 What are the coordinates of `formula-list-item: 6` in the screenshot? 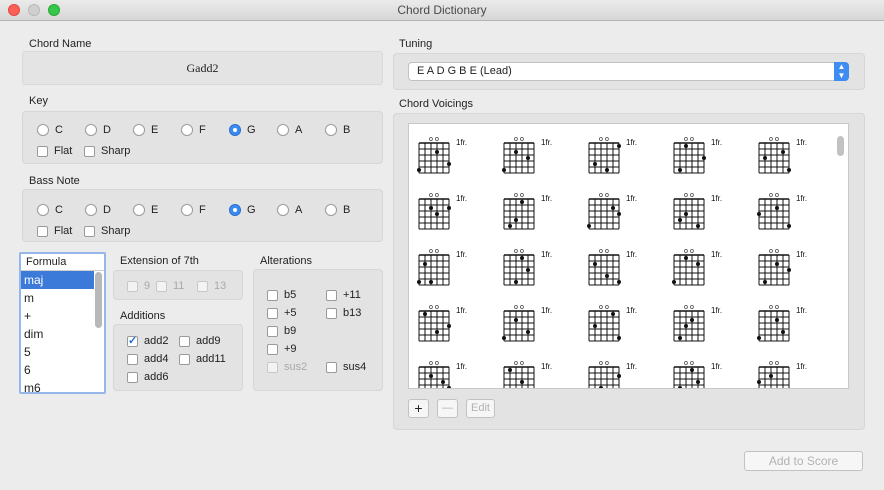 It's located at (57, 370).